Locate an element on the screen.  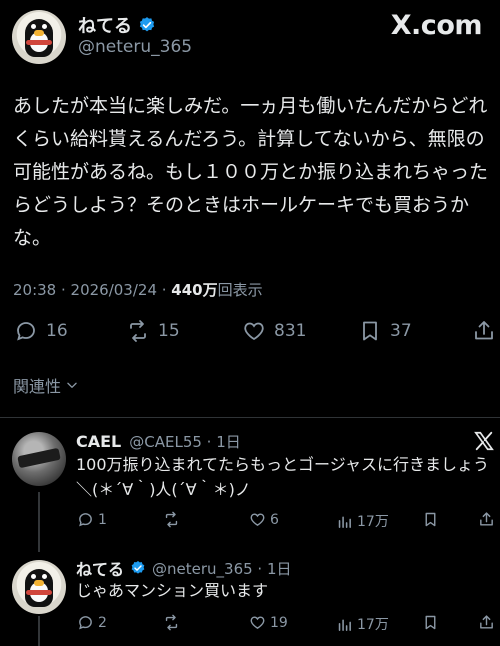
post-meta: 20:38 · 2026/03/24 · 440万回表示 is located at coordinates (138, 289).